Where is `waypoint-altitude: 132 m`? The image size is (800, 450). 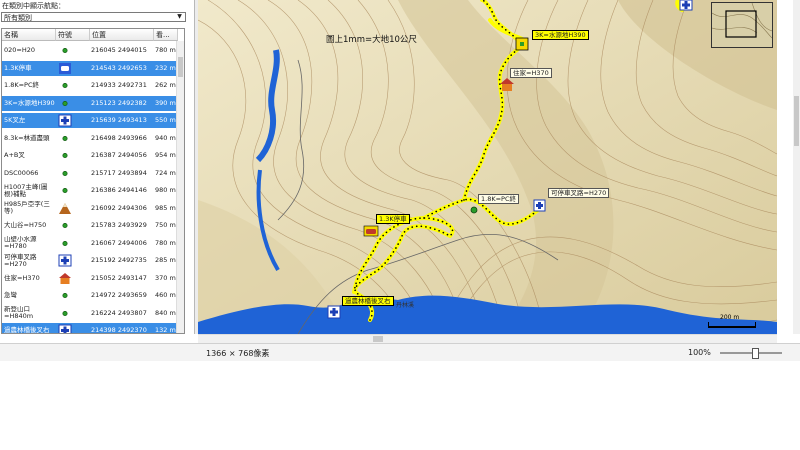 waypoint-altitude: 132 m is located at coordinates (165, 330).